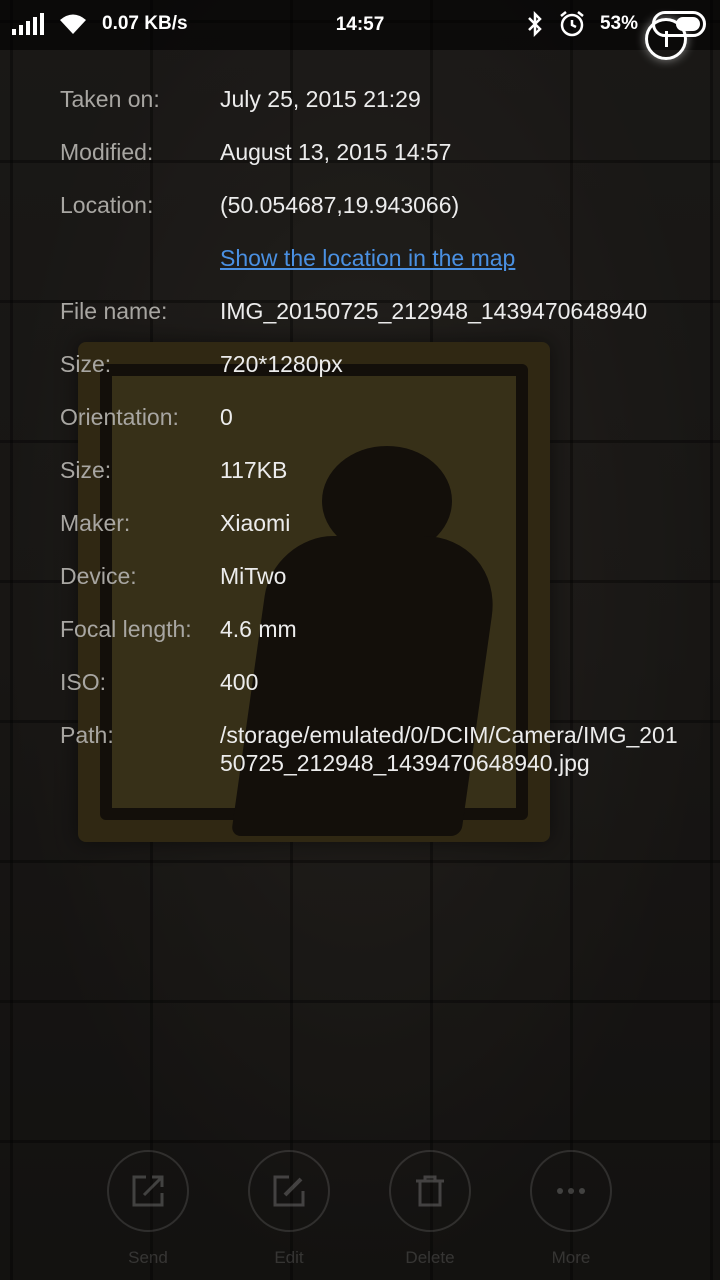 This screenshot has height=1280, width=720. Describe the element at coordinates (87, 735) in the screenshot. I see `detail-label: Path:` at that location.